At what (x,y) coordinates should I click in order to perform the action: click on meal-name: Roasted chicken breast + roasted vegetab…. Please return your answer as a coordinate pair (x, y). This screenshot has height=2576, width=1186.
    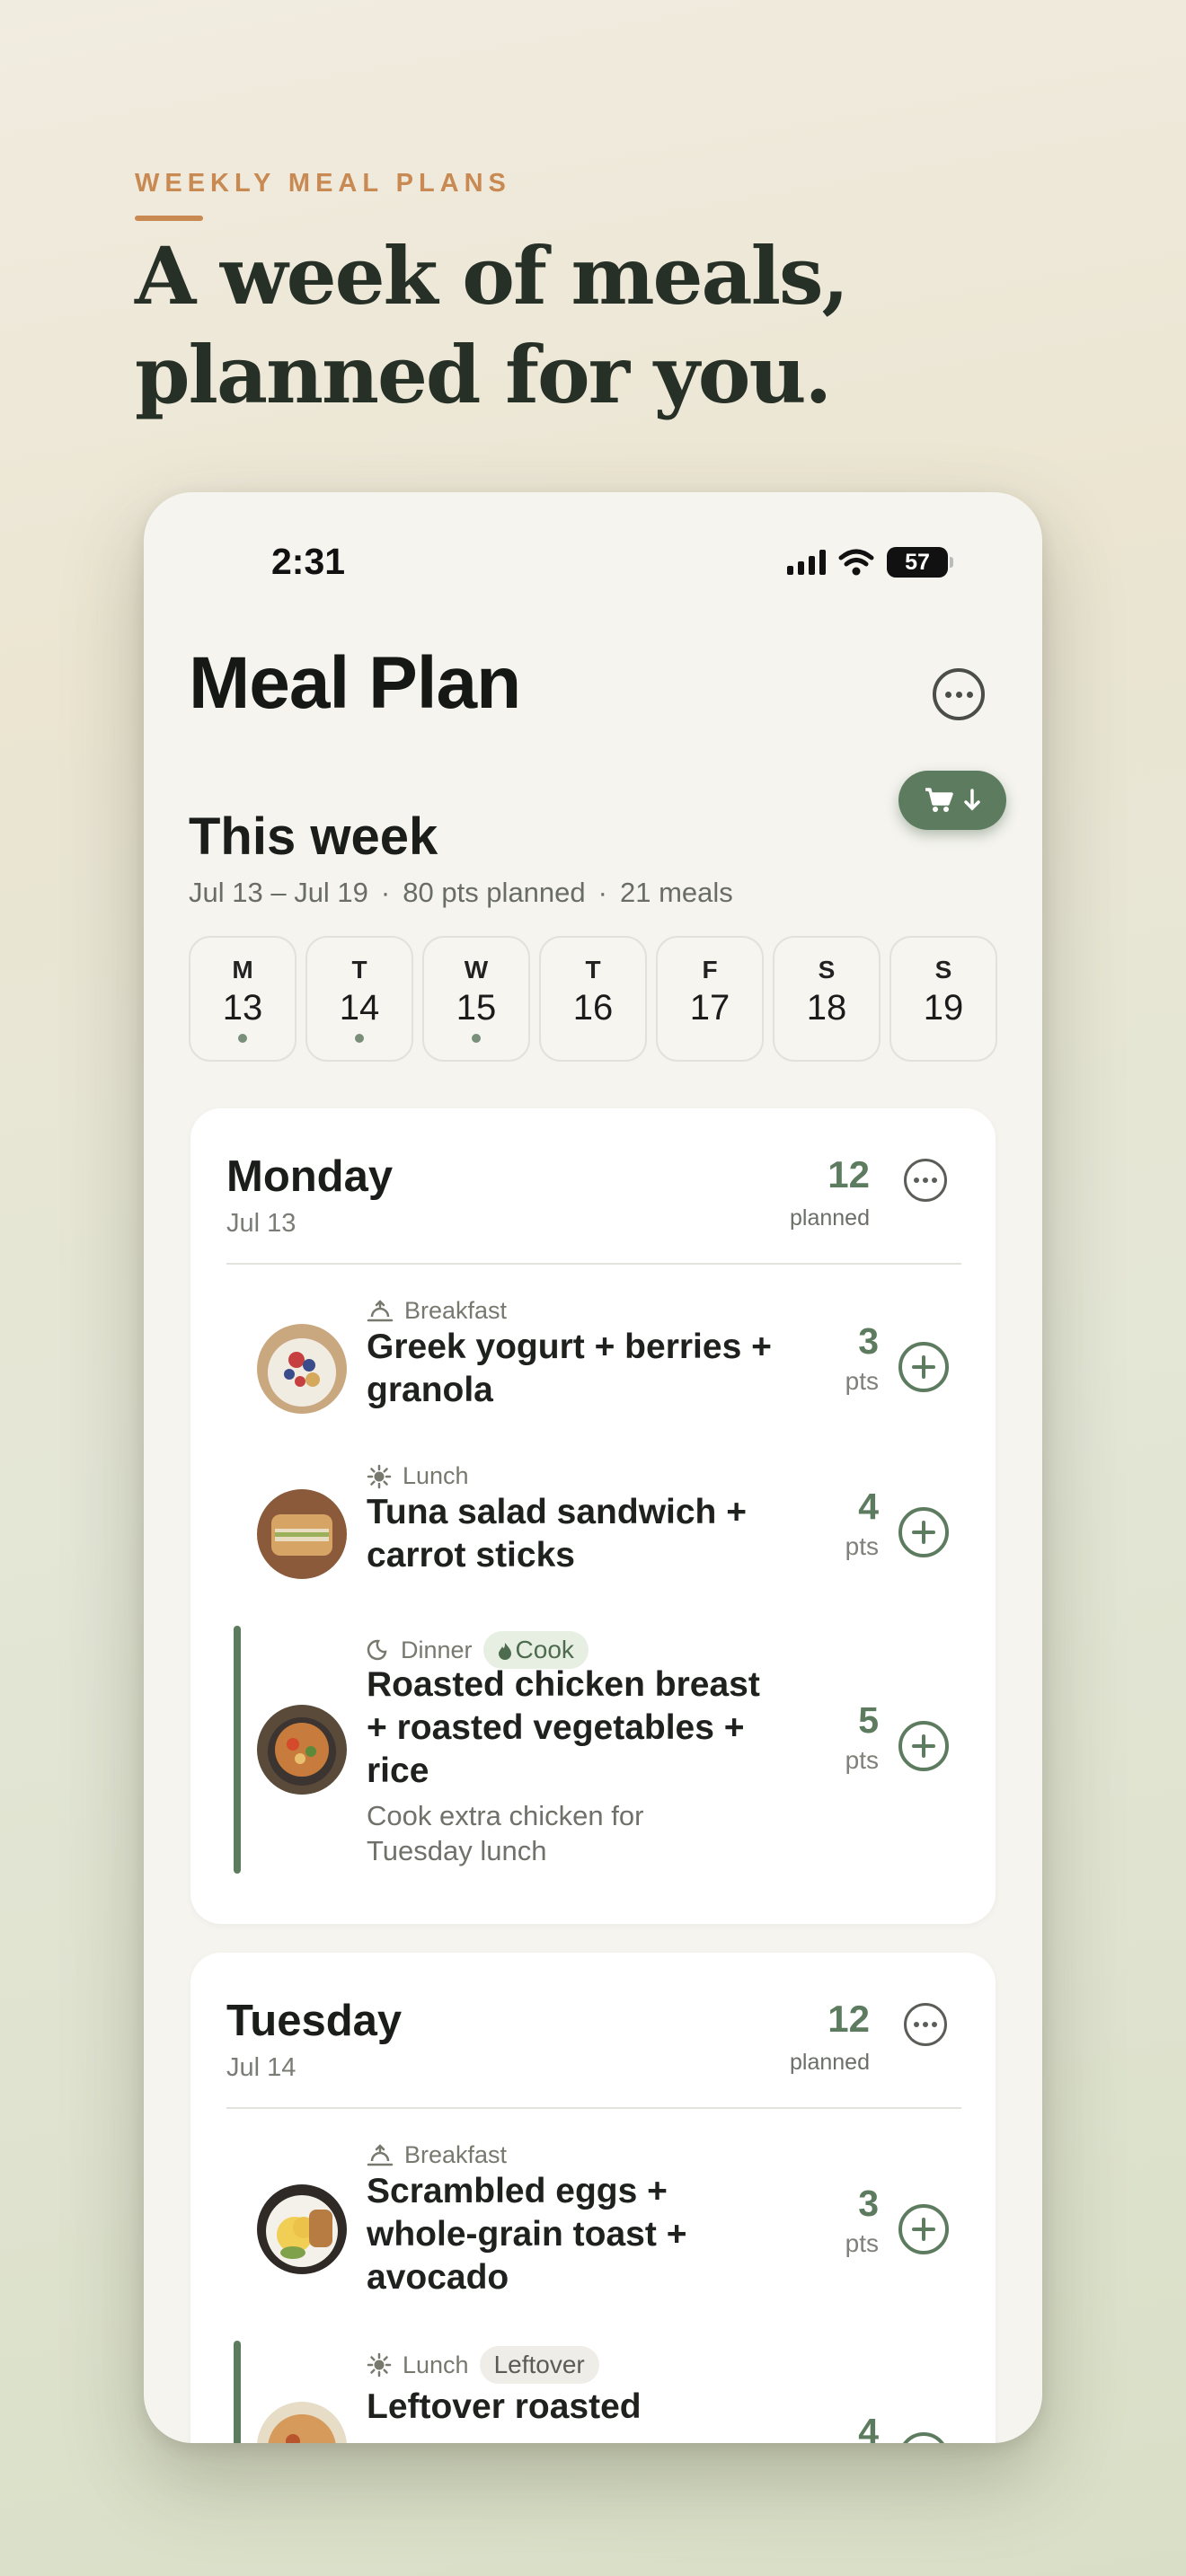
    Looking at the image, I should click on (563, 1727).